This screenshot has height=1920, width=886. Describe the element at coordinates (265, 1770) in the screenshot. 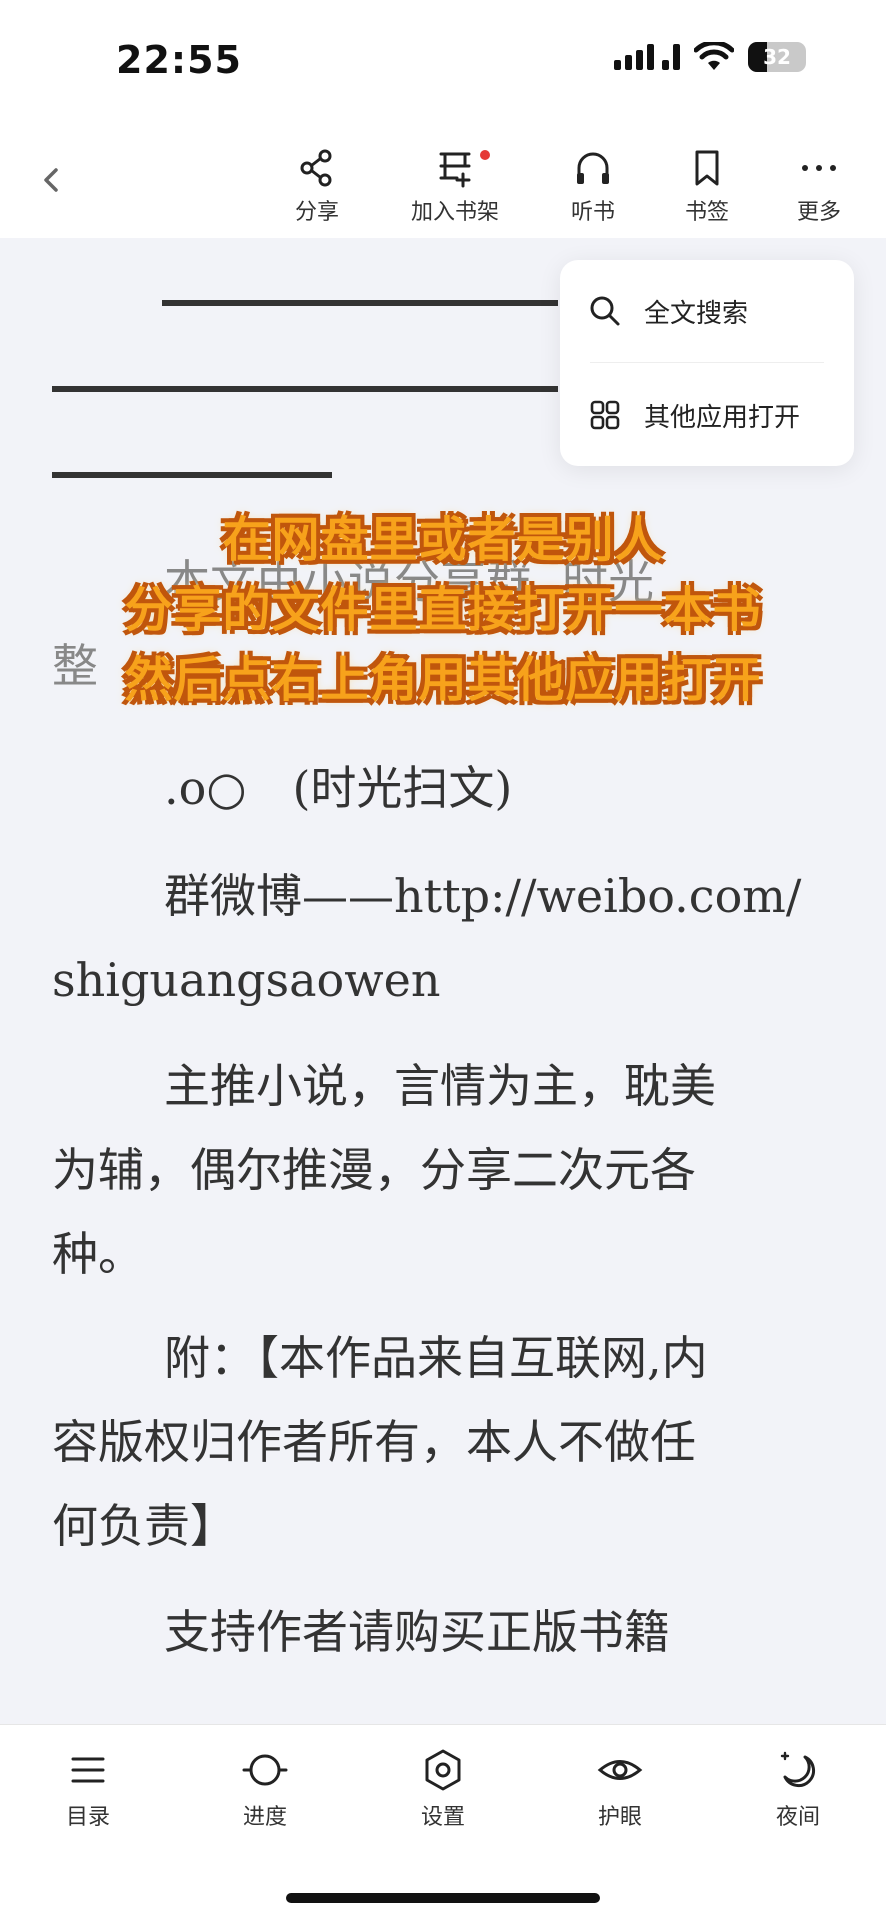

I see `progress-circle-icon` at that location.